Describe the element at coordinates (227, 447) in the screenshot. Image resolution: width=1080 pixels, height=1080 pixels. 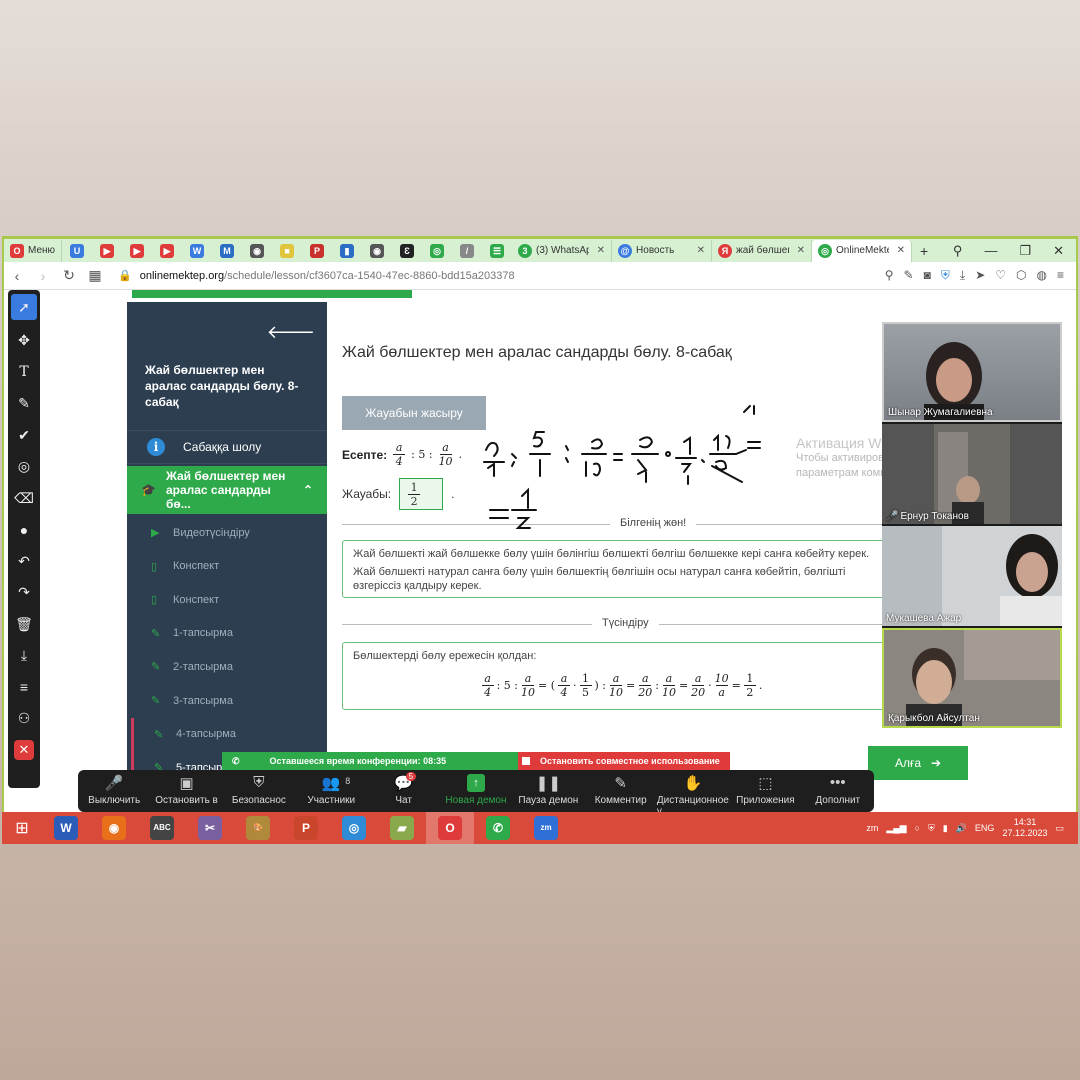
I see `sidebar-item-overview: i Сабаққа шолу` at that location.